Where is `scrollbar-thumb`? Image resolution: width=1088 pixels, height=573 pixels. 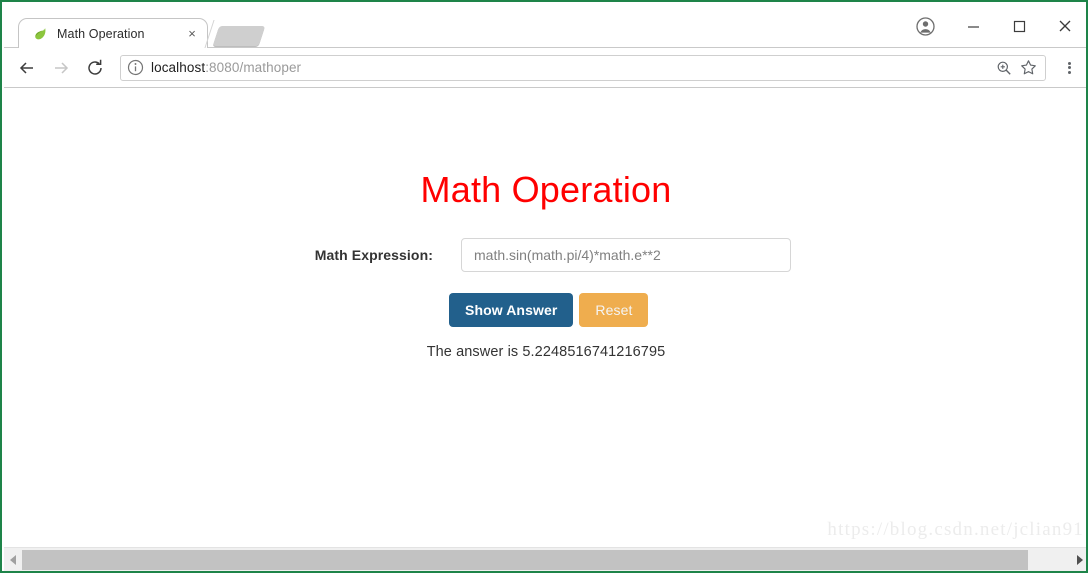
scrollbar-thumb is located at coordinates (525, 559).